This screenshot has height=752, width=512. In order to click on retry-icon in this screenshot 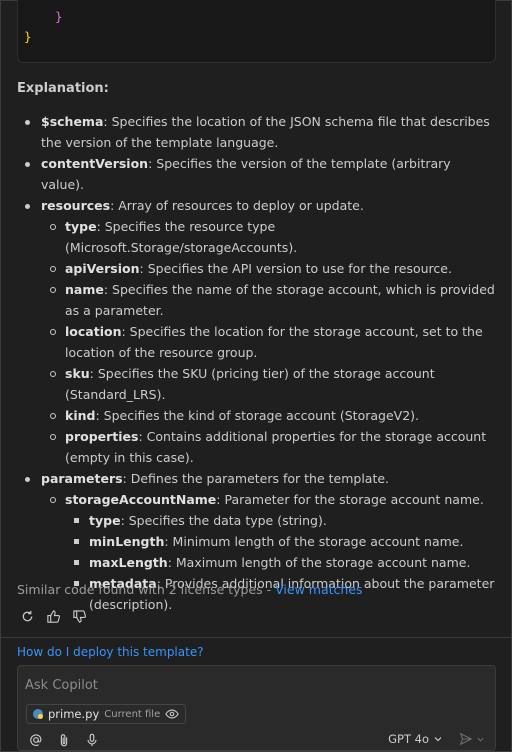, I will do `click(27, 616)`.